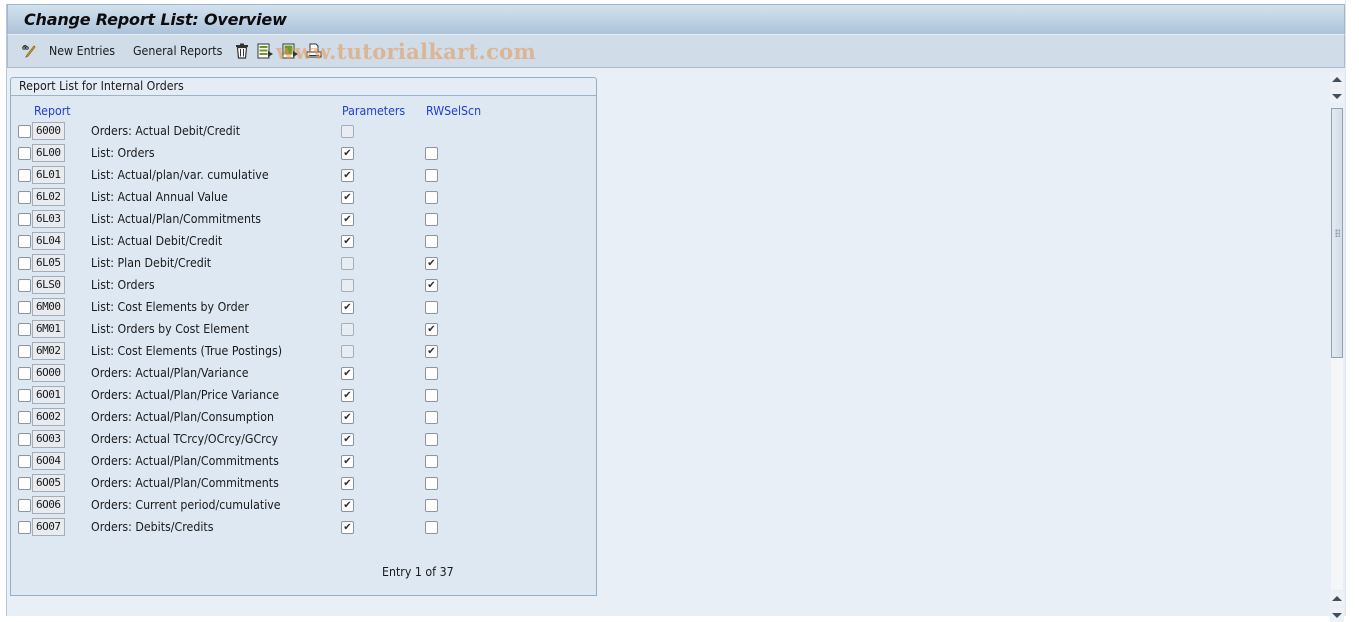 The image size is (1359, 622). I want to click on report-code-field: 6M02, so click(48, 351).